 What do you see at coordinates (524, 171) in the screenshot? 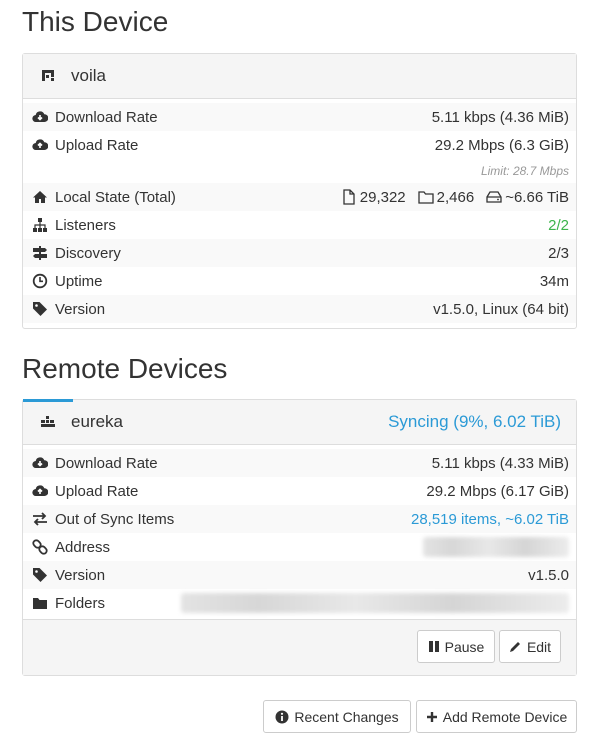
I see `upload-limit-value: Limit: 28.7 Mbps` at bounding box center [524, 171].